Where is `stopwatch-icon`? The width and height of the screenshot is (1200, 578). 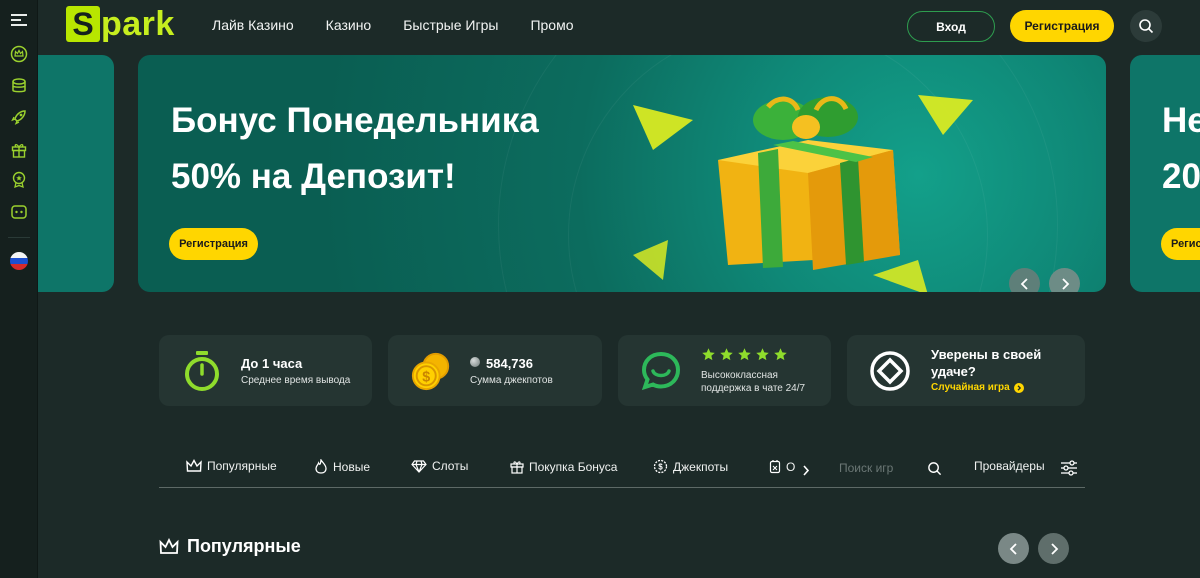 stopwatch-icon is located at coordinates (202, 371).